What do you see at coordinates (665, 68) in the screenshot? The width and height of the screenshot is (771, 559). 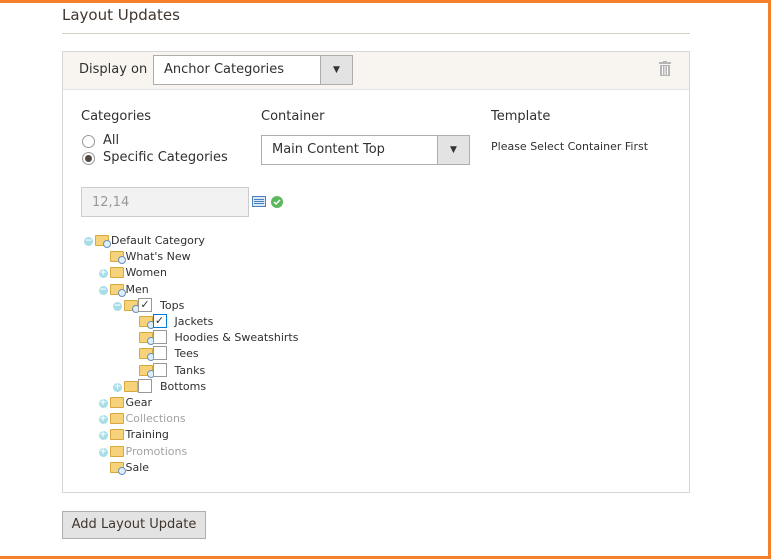 I see `trash-icon` at bounding box center [665, 68].